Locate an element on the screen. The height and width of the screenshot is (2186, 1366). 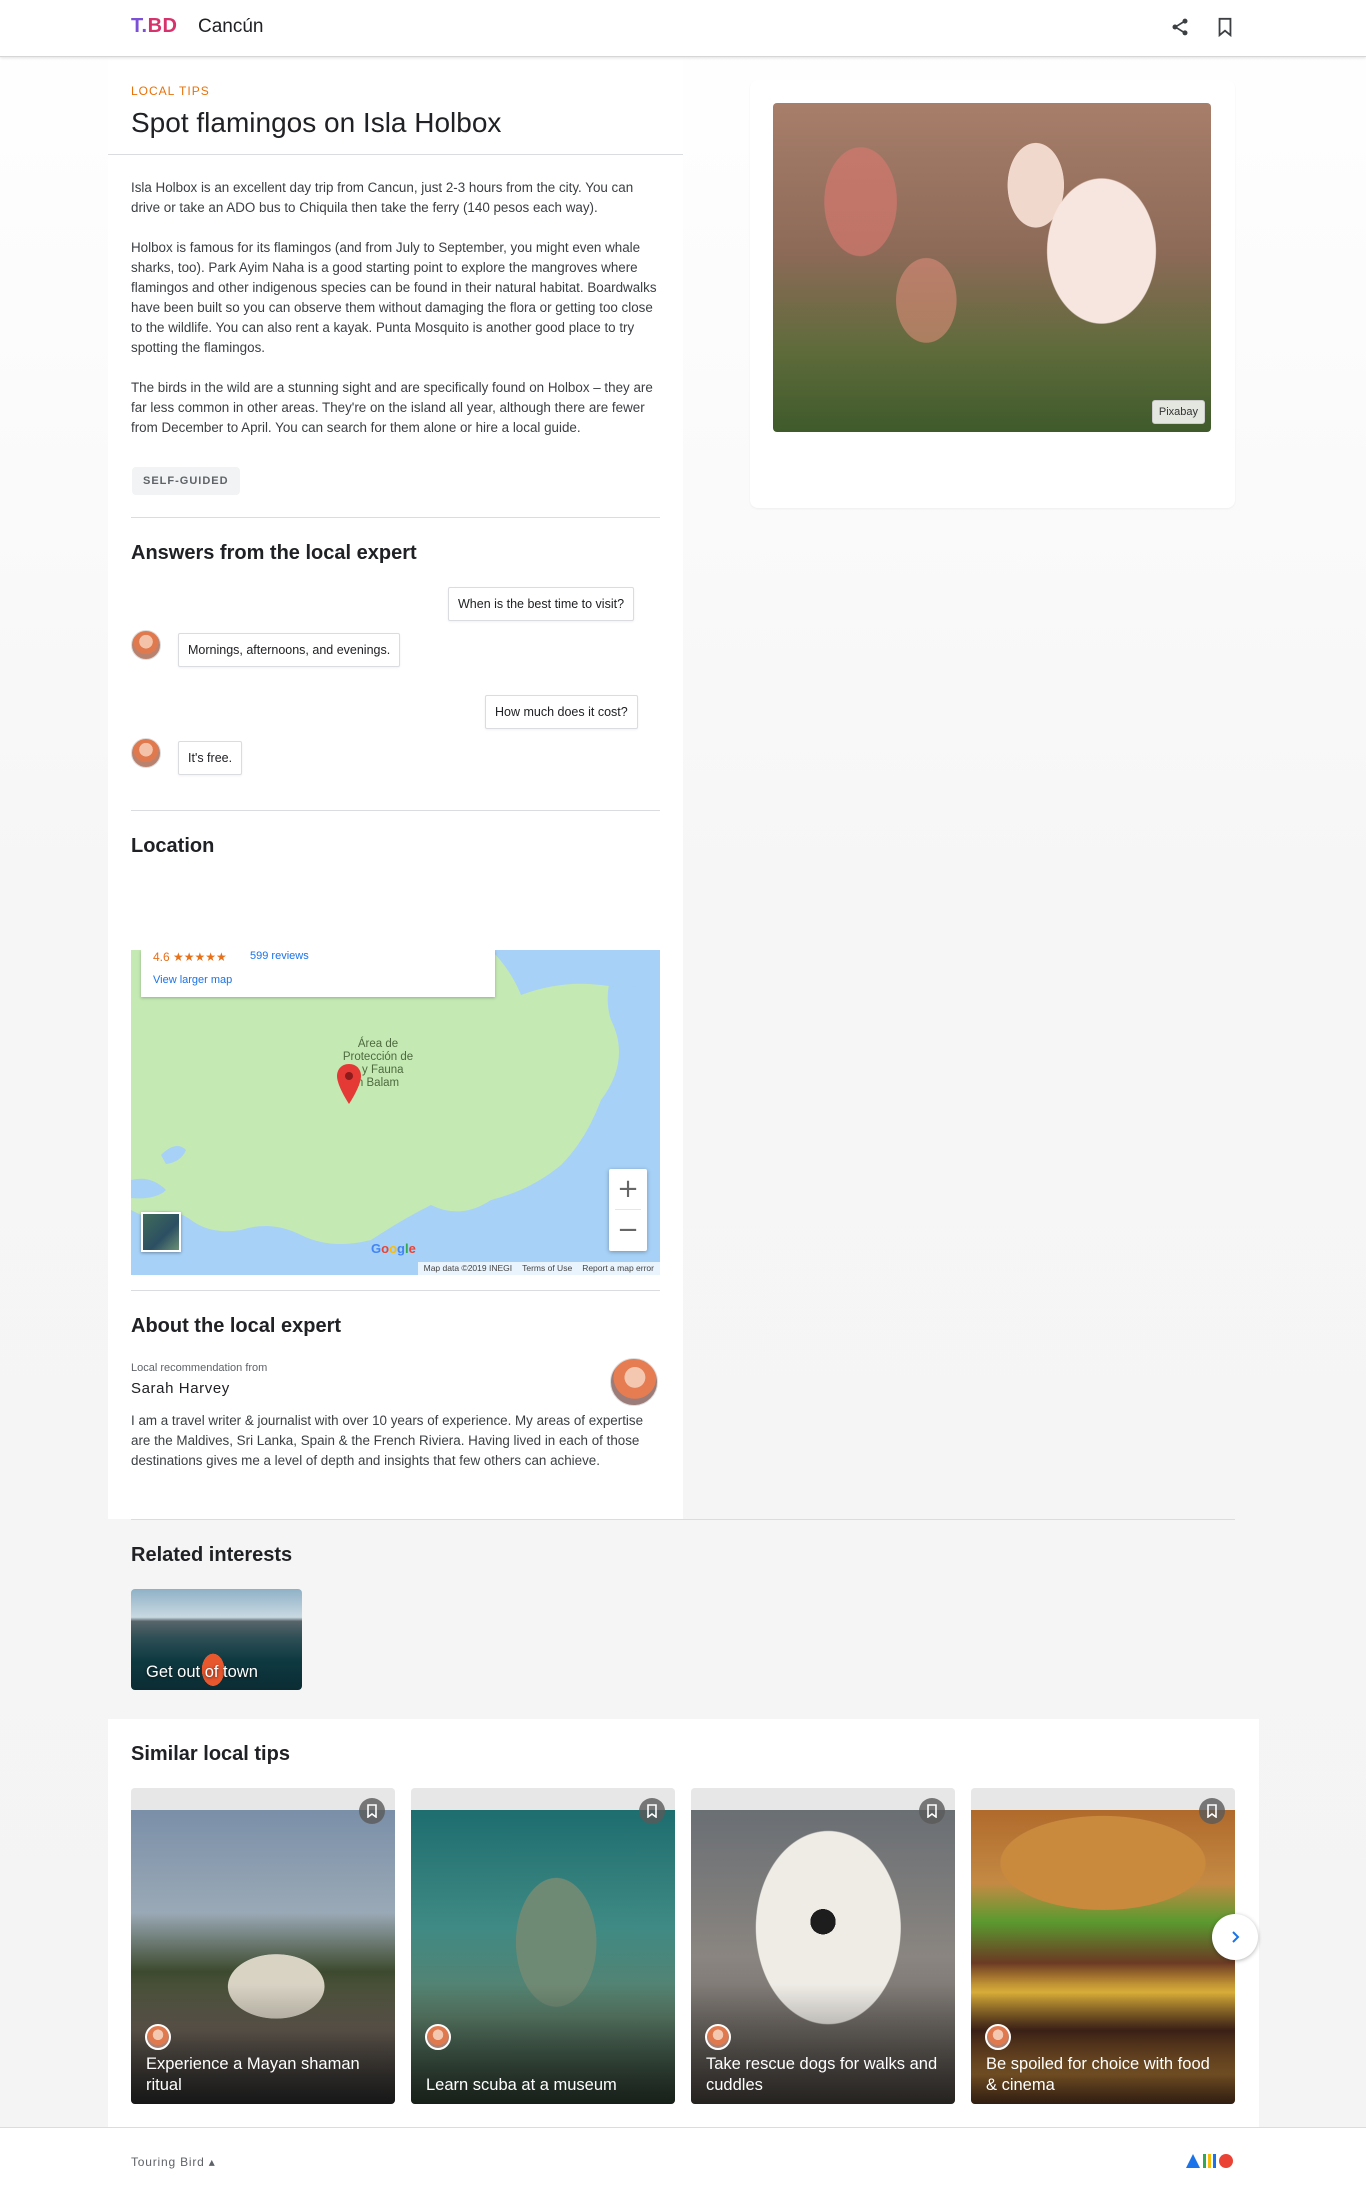
footer: Touring Bird ▴ is located at coordinates (683, 2156).